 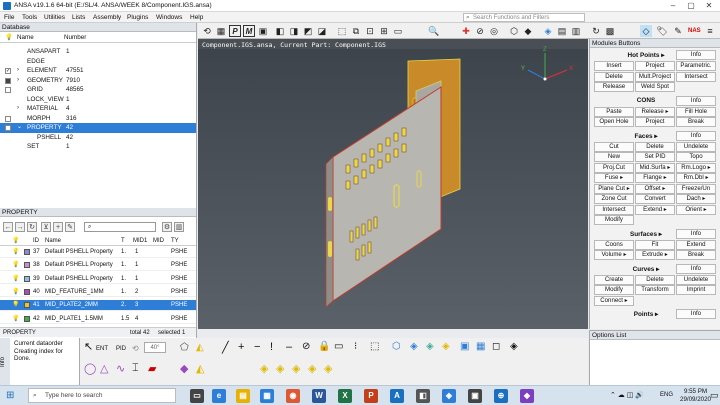 I want to click on db-row: MORPH 316, so click(x=98, y=119).